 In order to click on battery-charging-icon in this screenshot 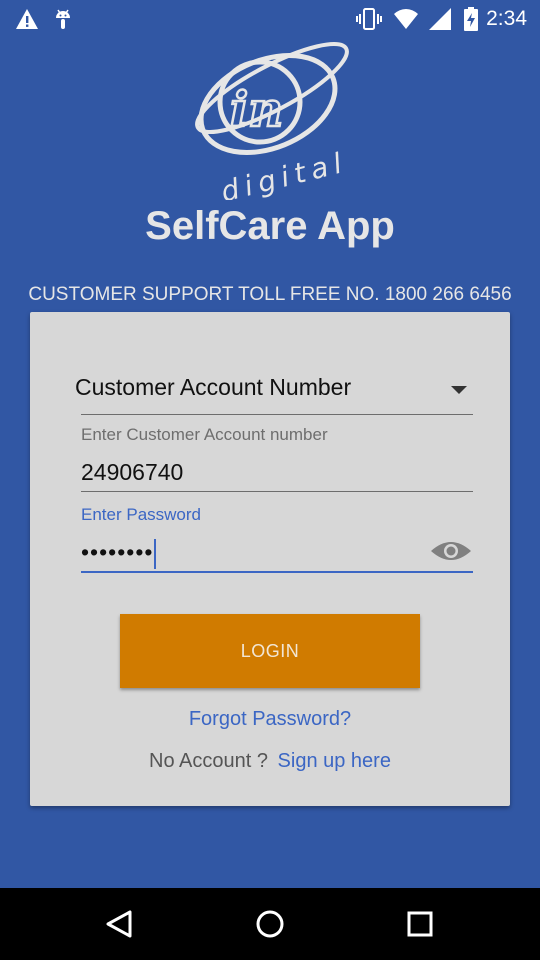, I will do `click(471, 19)`.